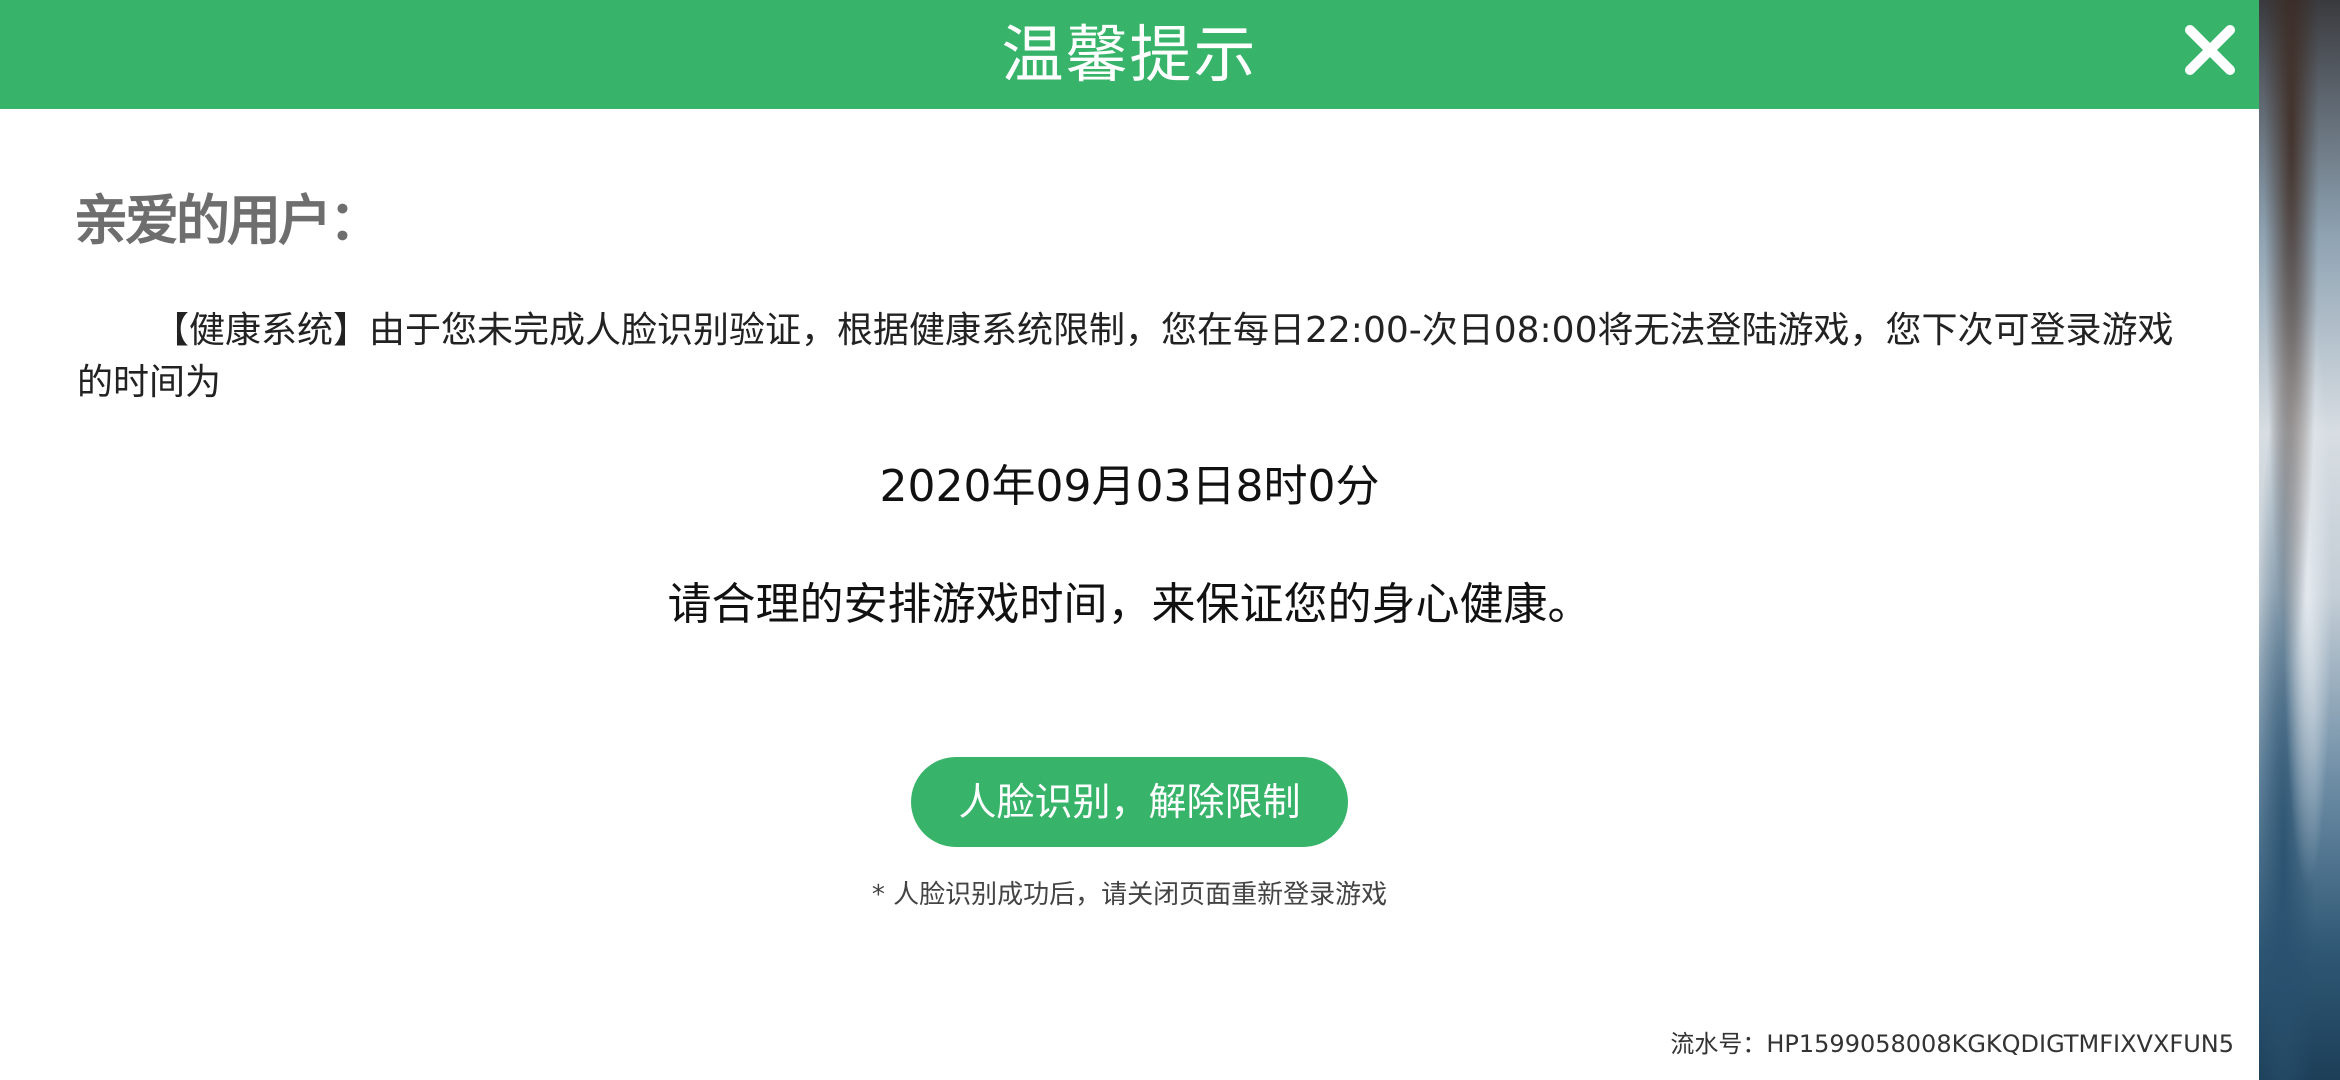 Image resolution: width=2340 pixels, height=1080 pixels. I want to click on dialog-header: 温馨提示, so click(1129, 54).